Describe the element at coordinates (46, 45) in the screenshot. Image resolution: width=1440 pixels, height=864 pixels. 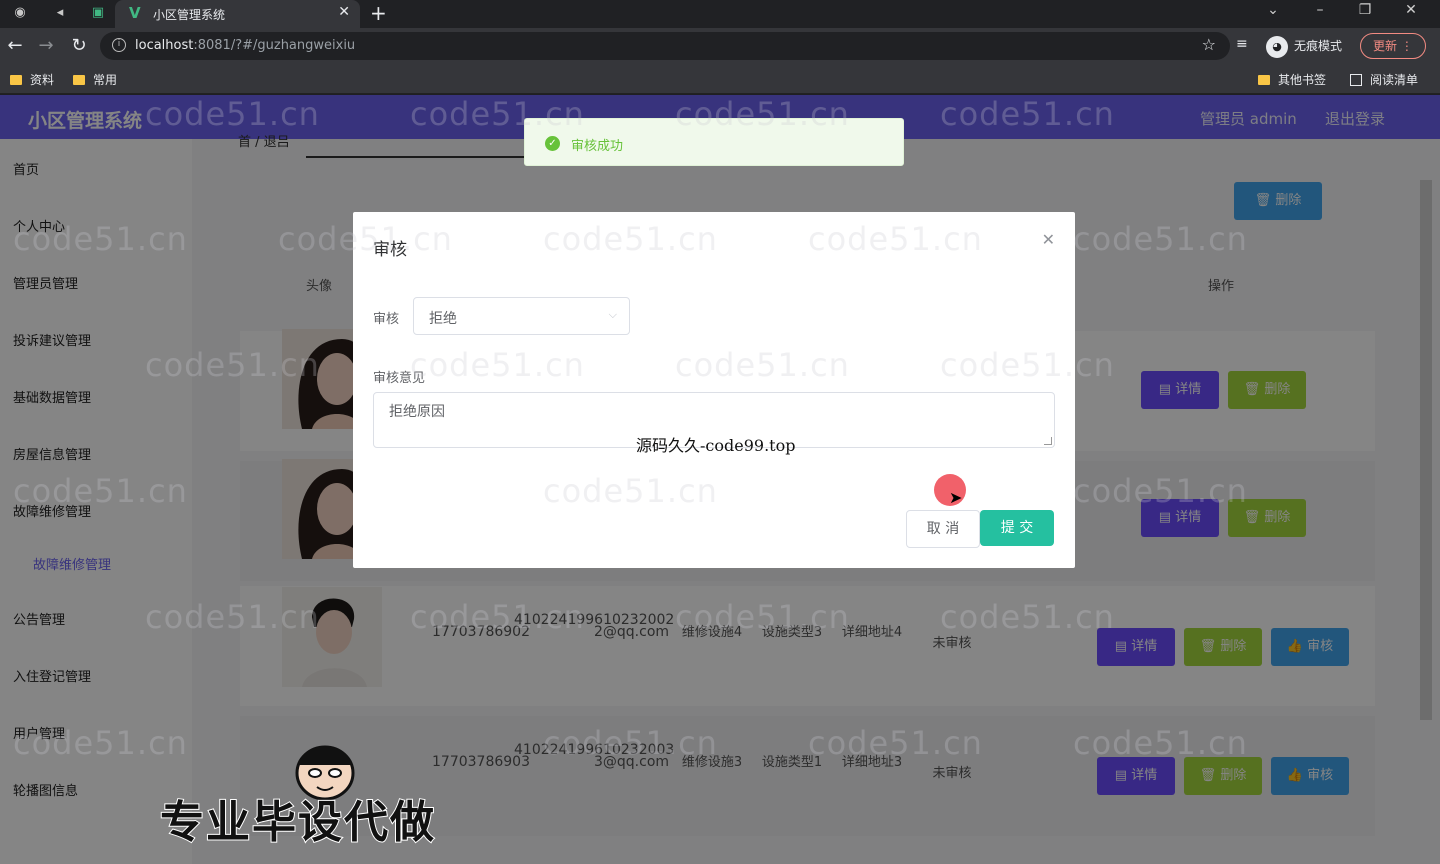
I see `forward-icon: →` at that location.